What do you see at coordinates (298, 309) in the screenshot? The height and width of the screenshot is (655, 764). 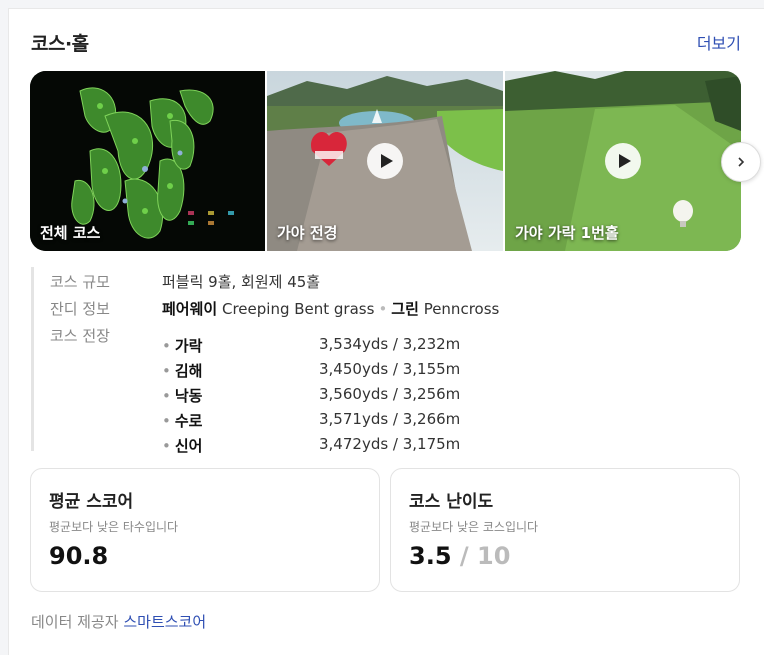 I see `fairway-value: Creeping Bent grass` at bounding box center [298, 309].